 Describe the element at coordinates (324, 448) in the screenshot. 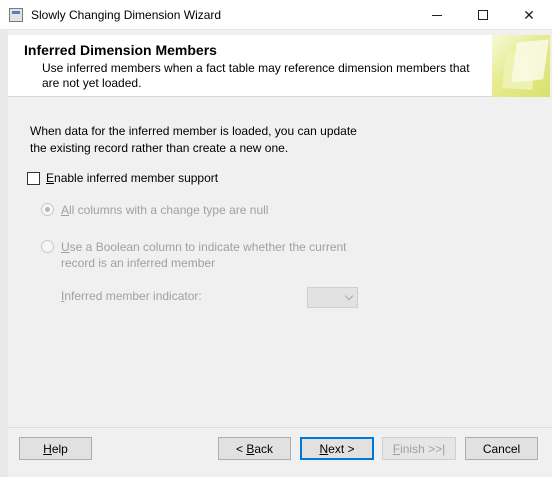

I see `mnemonic-char: N` at that location.